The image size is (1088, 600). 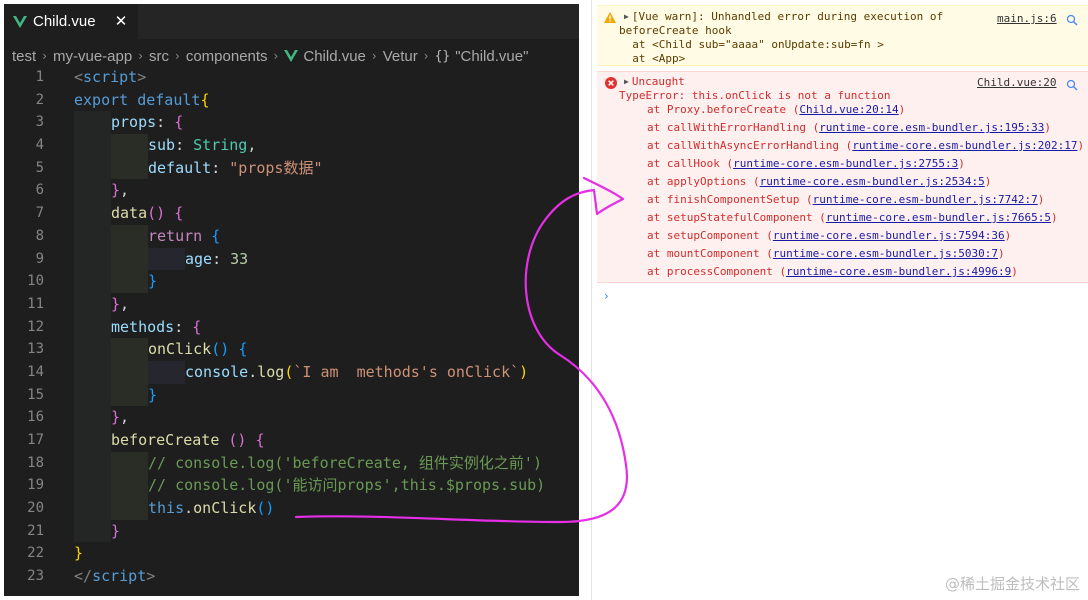 What do you see at coordinates (606, 296) in the screenshot?
I see `console-prompt: ›` at bounding box center [606, 296].